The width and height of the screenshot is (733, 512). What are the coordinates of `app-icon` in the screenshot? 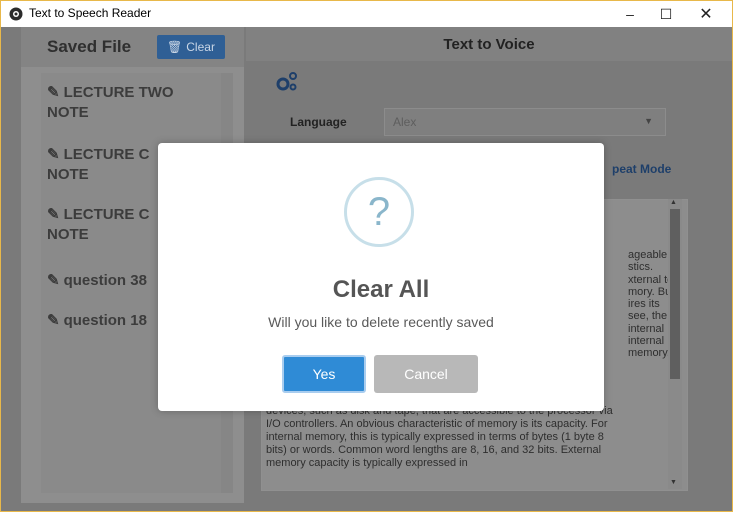 It's located at (16, 14).